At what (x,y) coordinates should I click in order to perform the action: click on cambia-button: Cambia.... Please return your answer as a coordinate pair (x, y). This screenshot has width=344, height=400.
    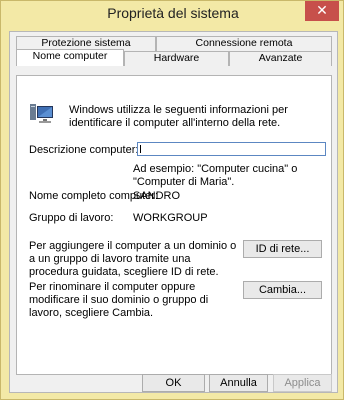
    Looking at the image, I should click on (282, 290).